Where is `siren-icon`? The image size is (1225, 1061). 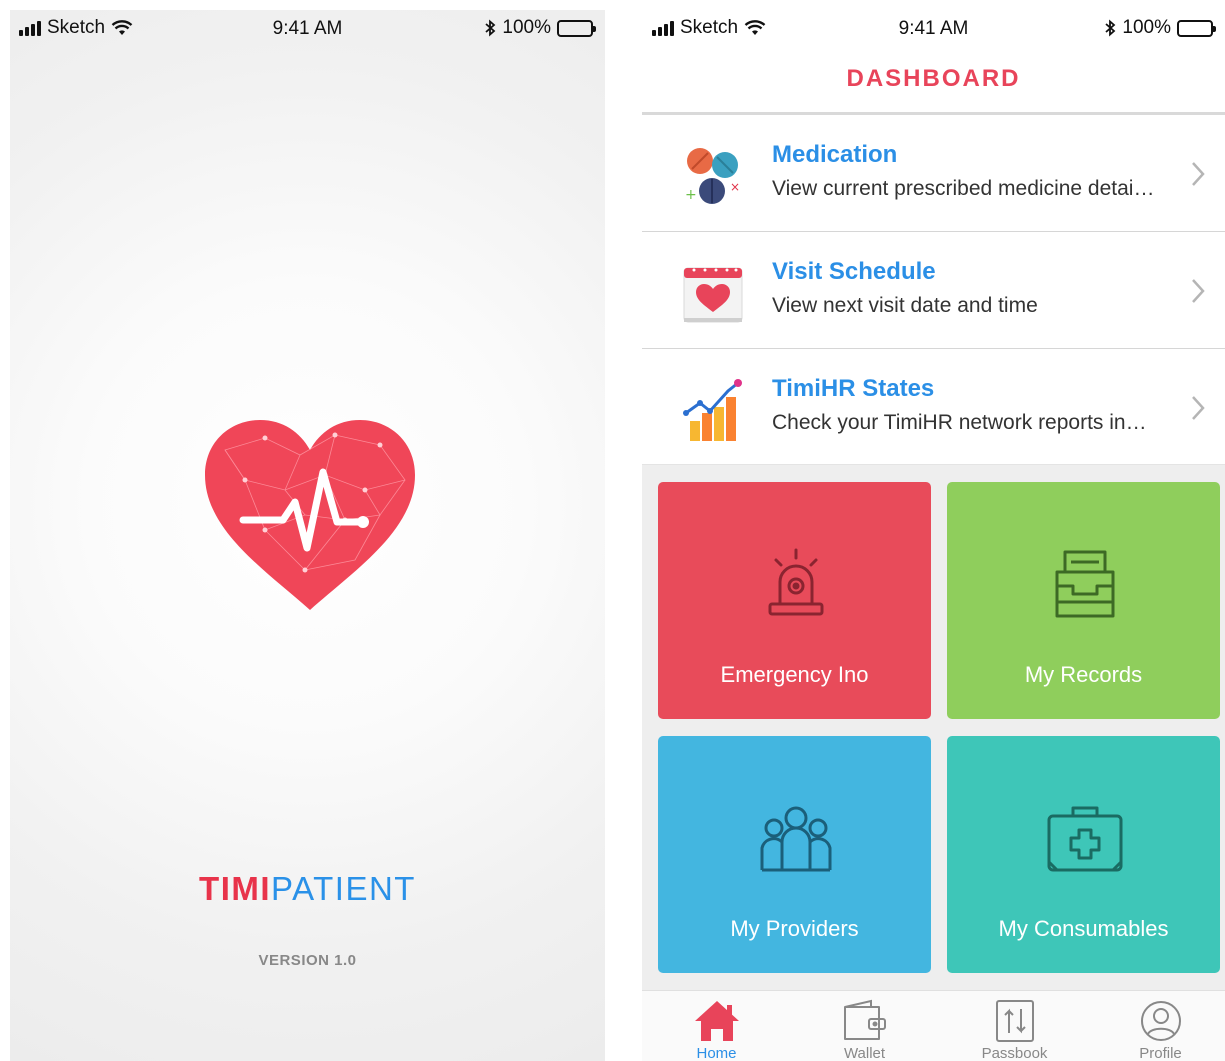
siren-icon is located at coordinates (796, 582).